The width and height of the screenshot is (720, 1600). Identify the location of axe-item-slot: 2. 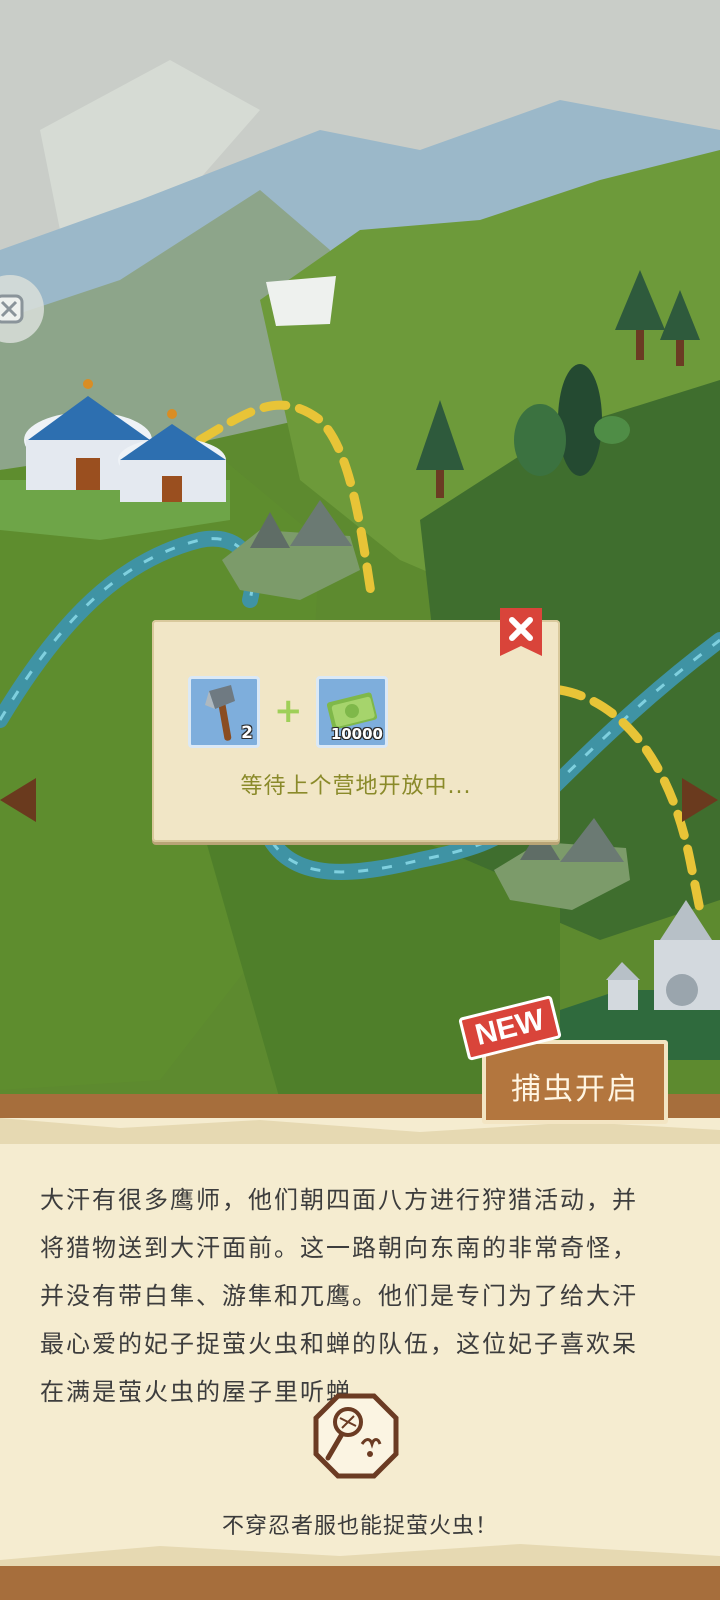
(224, 712).